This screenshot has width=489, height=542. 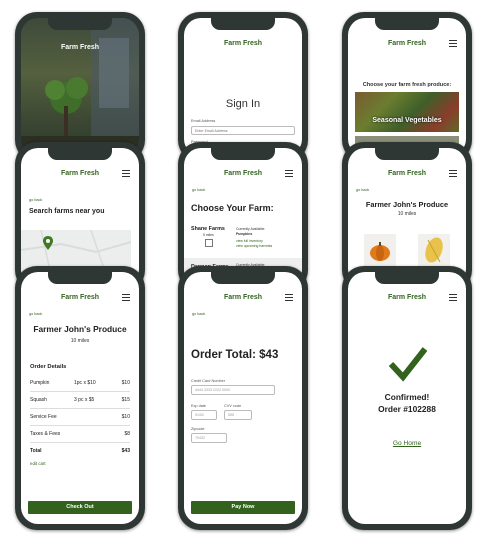 I want to click on item-name: Squash, so click(x=38, y=400).